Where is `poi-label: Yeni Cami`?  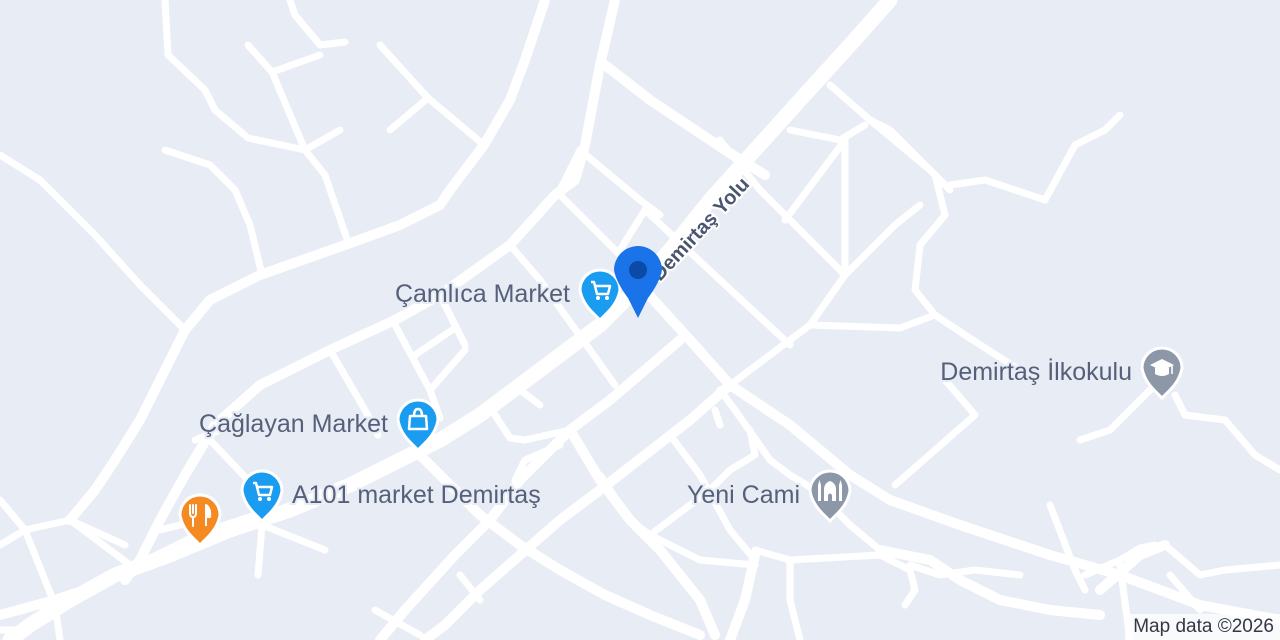
poi-label: Yeni Cami is located at coordinates (743, 495).